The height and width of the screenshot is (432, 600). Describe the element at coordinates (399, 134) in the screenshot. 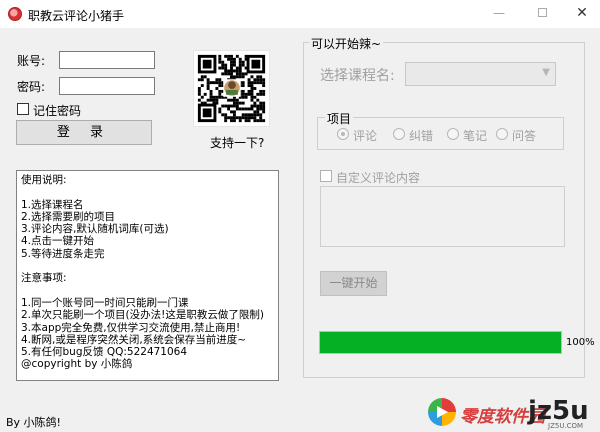

I see `radio-correction` at that location.